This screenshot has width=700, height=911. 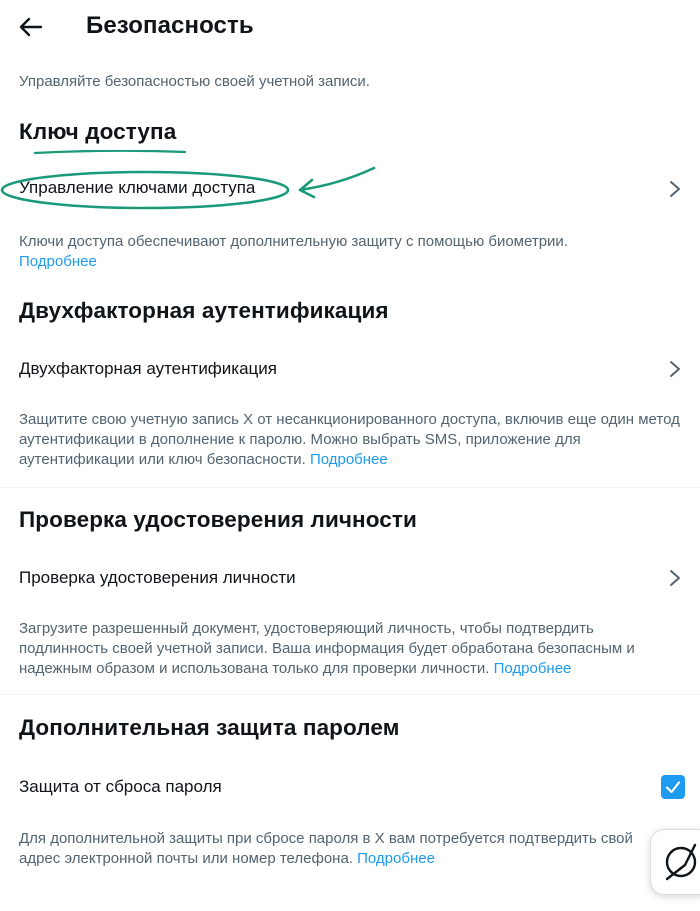 I want to click on section-title-passkey: Ключ доступа, so click(x=98, y=131).